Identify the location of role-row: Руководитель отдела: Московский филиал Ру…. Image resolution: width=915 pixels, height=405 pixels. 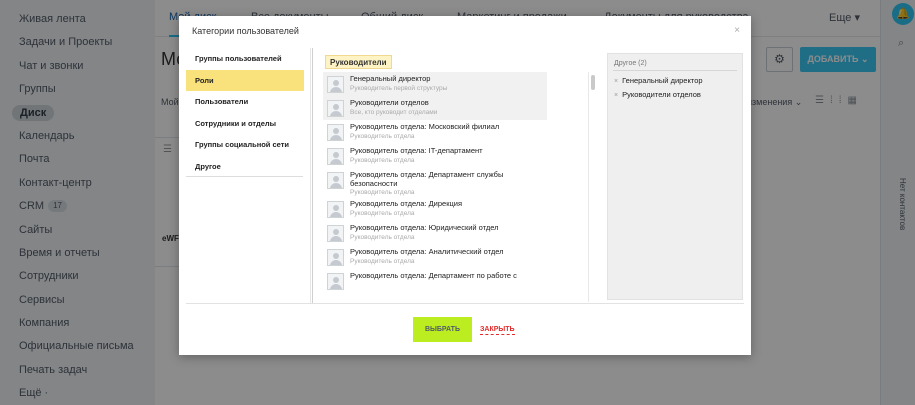
(435, 132).